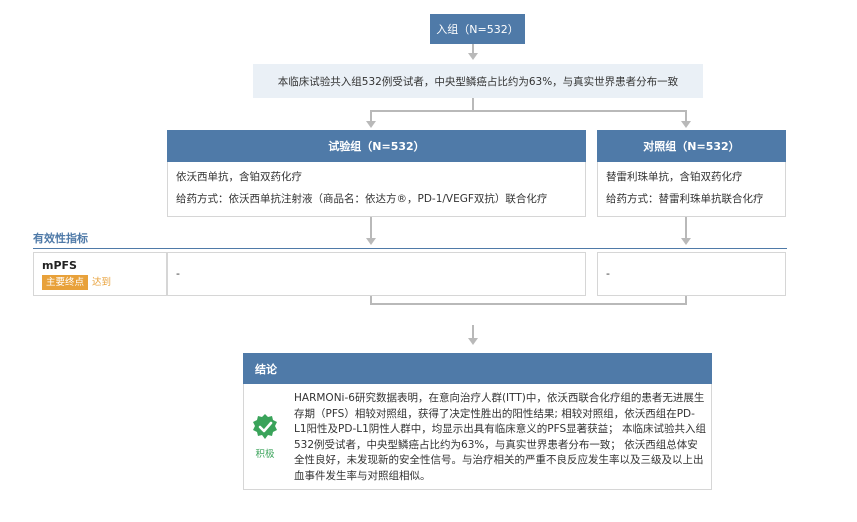 This screenshot has width=857, height=522. I want to click on control-arm-title: 对照组（N=532）, so click(691, 146).